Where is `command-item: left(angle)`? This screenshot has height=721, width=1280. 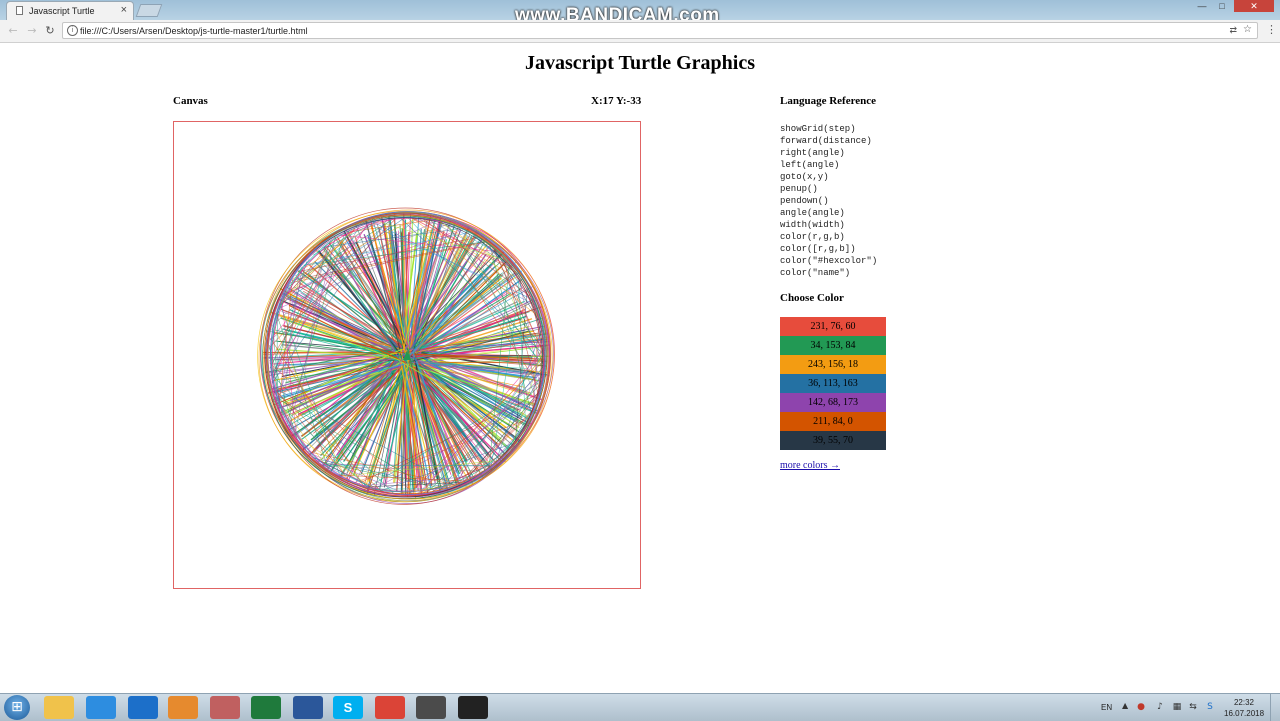
command-item: left(angle) is located at coordinates (828, 165).